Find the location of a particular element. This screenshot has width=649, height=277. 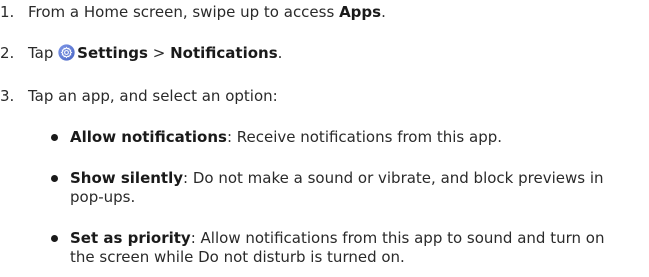

notifications-label: Notifications is located at coordinates (224, 53).